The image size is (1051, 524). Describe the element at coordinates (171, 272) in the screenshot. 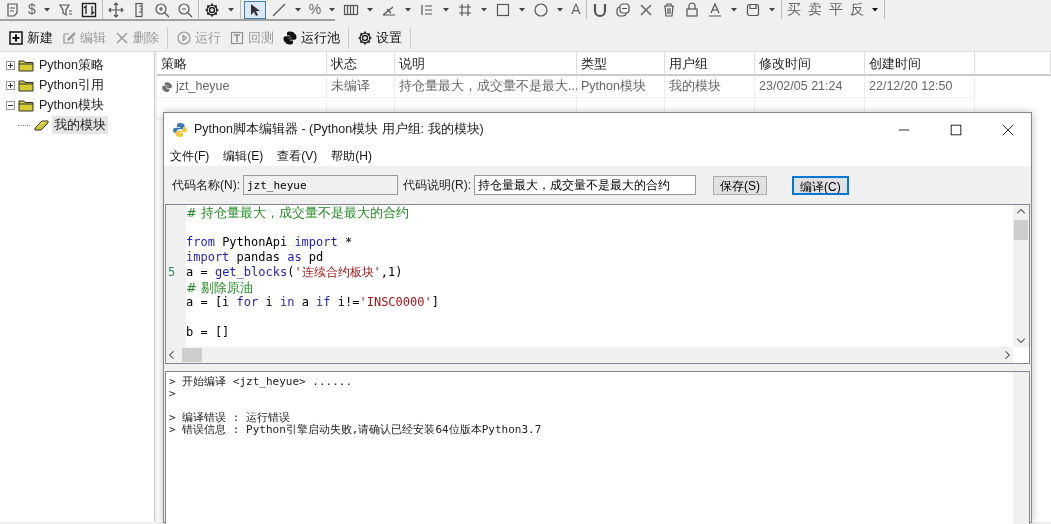

I see `line-number: 5` at that location.